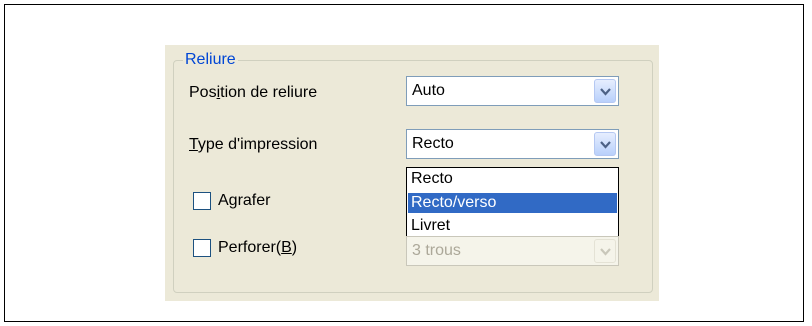 This screenshot has height=326, width=812. What do you see at coordinates (210, 60) in the screenshot?
I see `group-title: Reliure` at bounding box center [210, 60].